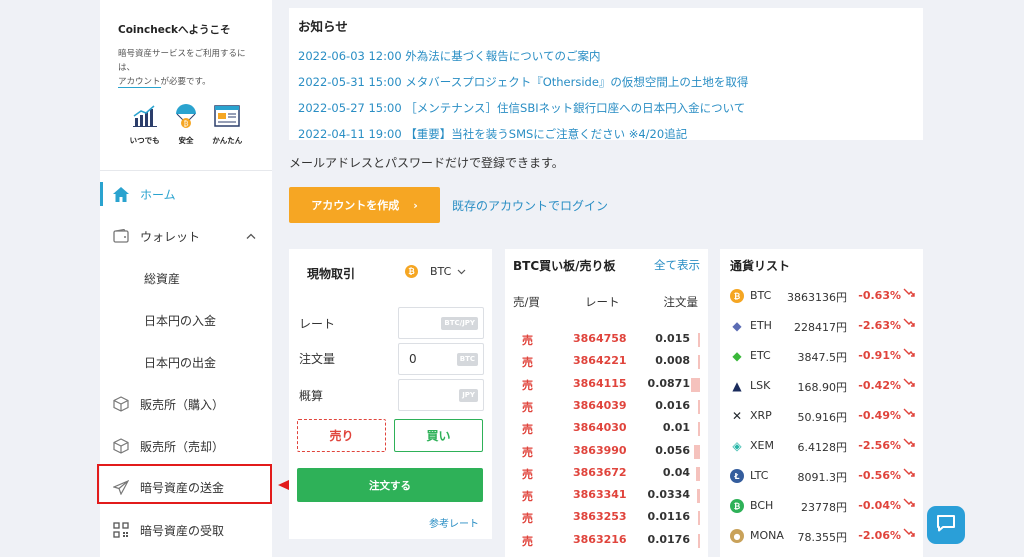 Image resolution: width=1024 pixels, height=557 pixels. Describe the element at coordinates (606, 496) in the screenshot. I see `table-row: 売 3863341 0.0334` at that location.